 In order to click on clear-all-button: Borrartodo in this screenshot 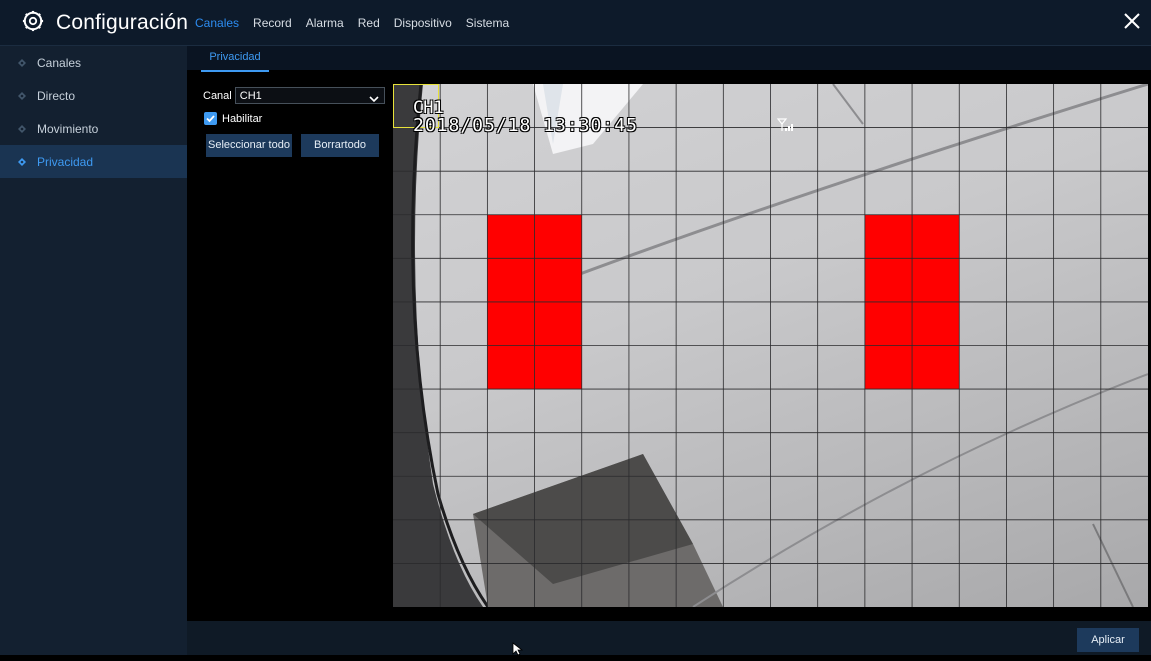, I will do `click(340, 145)`.